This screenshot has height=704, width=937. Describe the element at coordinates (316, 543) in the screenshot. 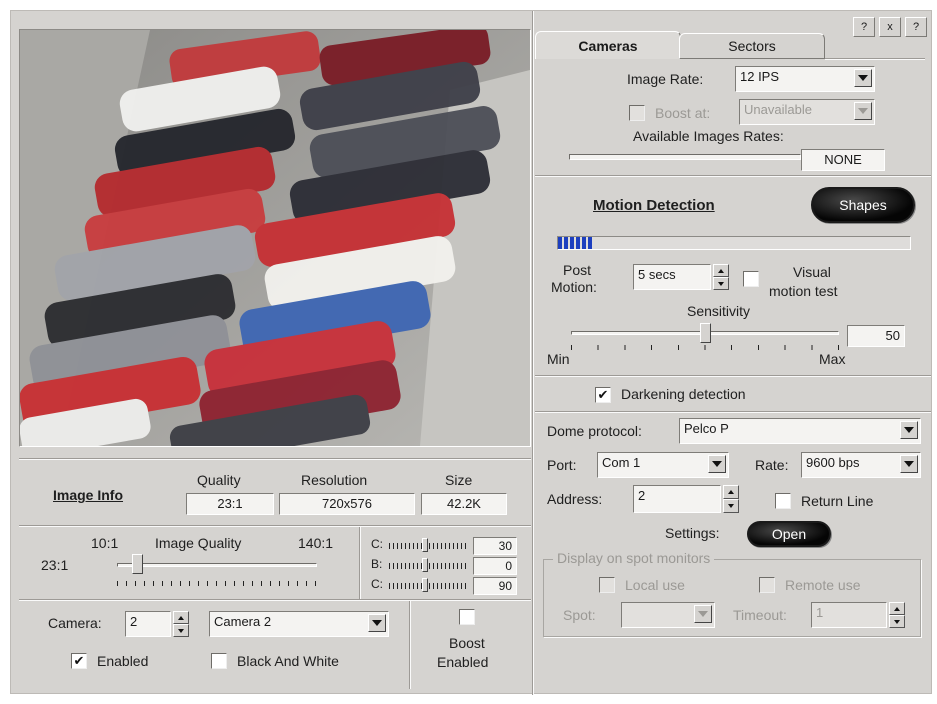

I see `quality-max-label: 140:1` at that location.